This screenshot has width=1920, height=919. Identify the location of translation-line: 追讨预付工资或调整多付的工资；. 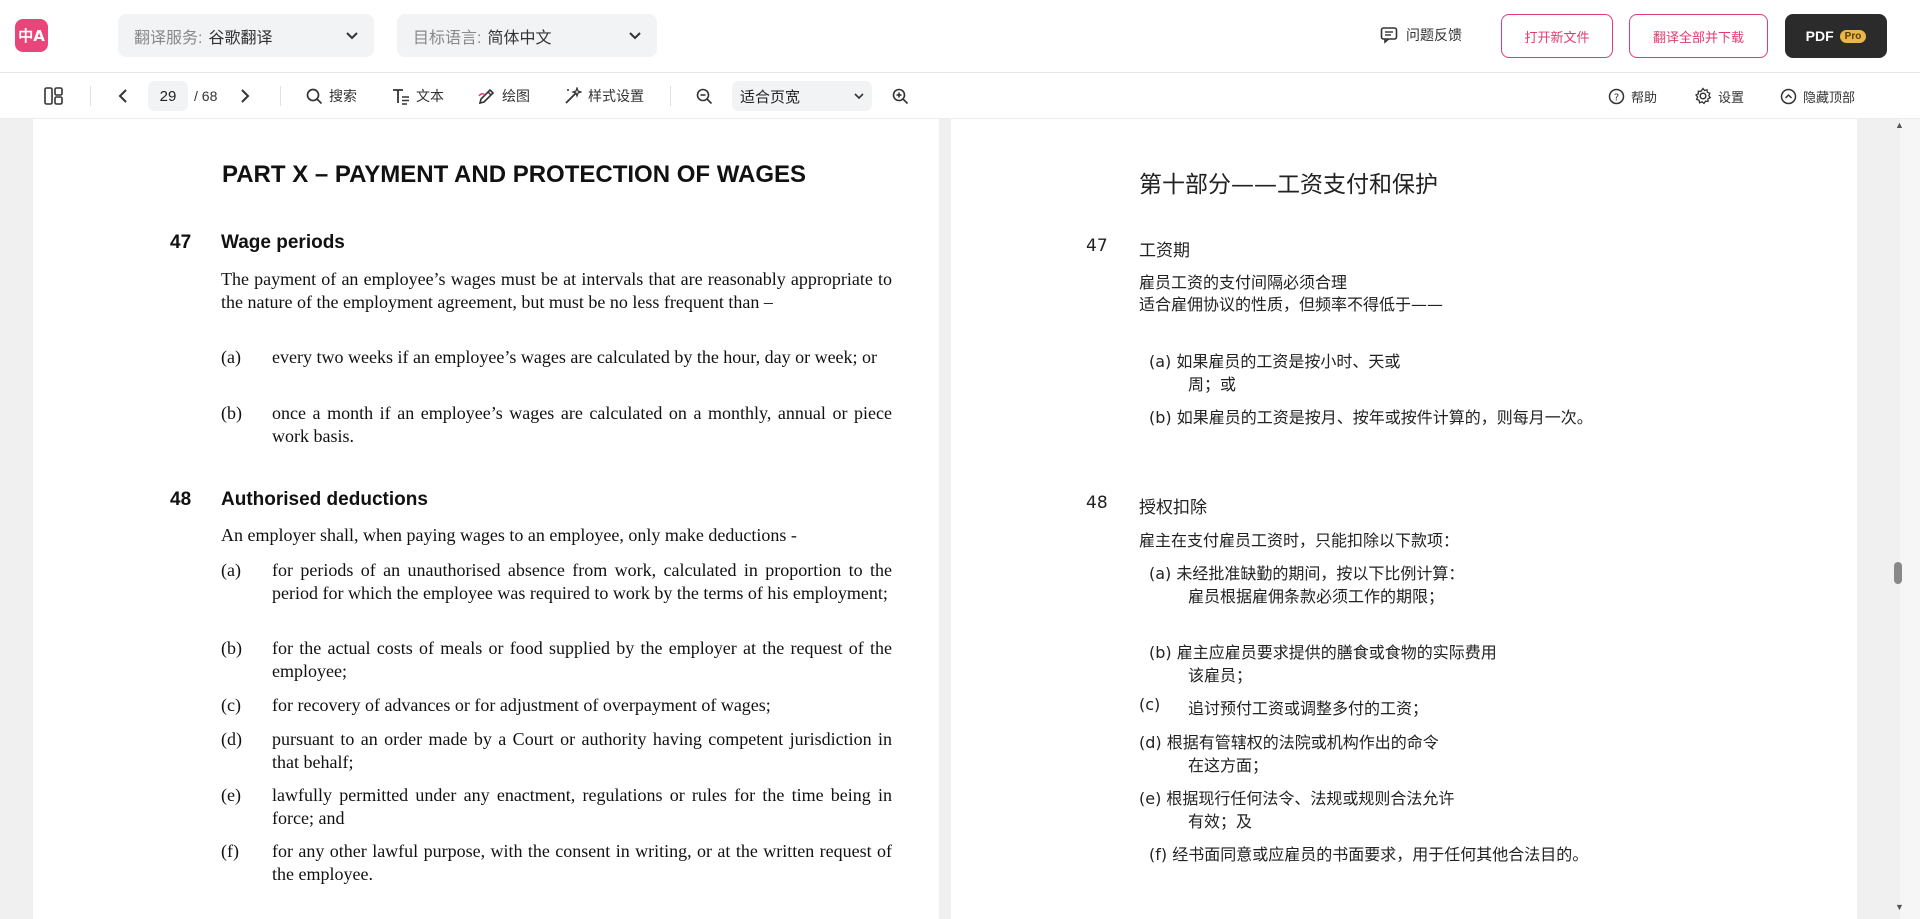
(1308, 708).